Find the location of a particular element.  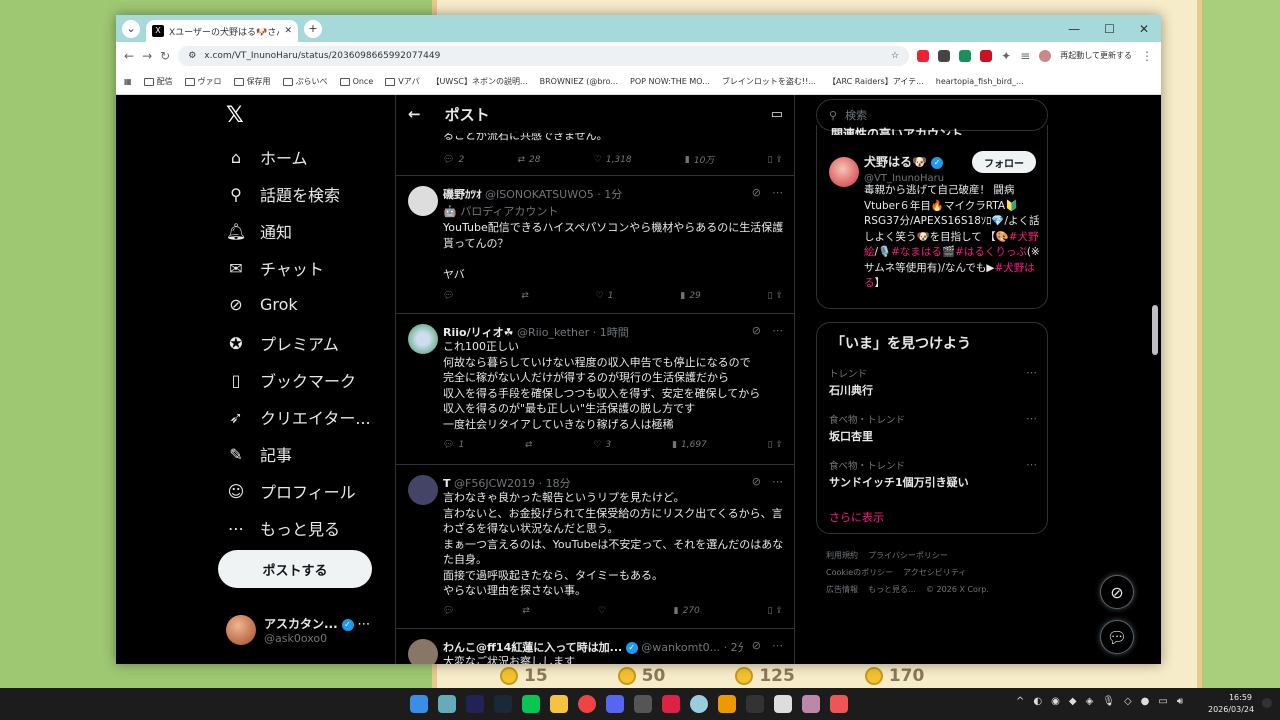

close-window-button: ✕ is located at coordinates (1144, 29).